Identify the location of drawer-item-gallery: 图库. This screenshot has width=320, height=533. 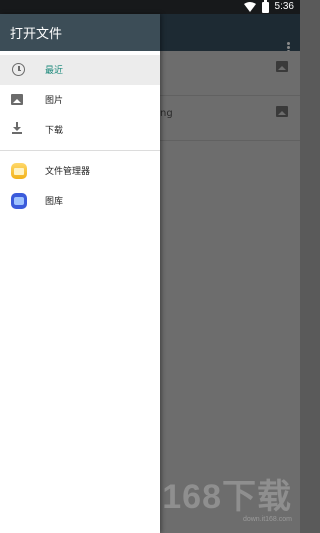
(80, 201).